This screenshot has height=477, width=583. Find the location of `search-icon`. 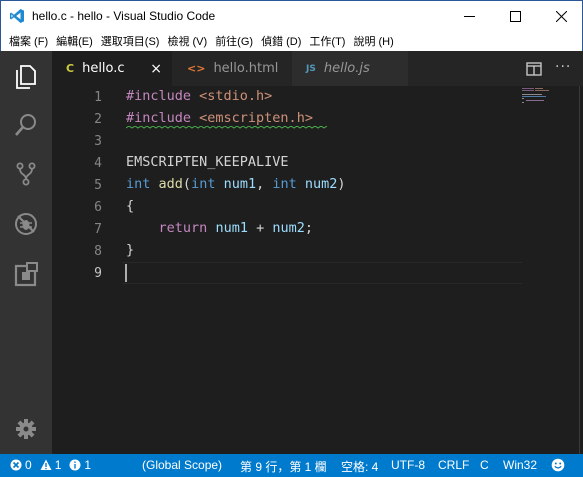

search-icon is located at coordinates (25, 125).